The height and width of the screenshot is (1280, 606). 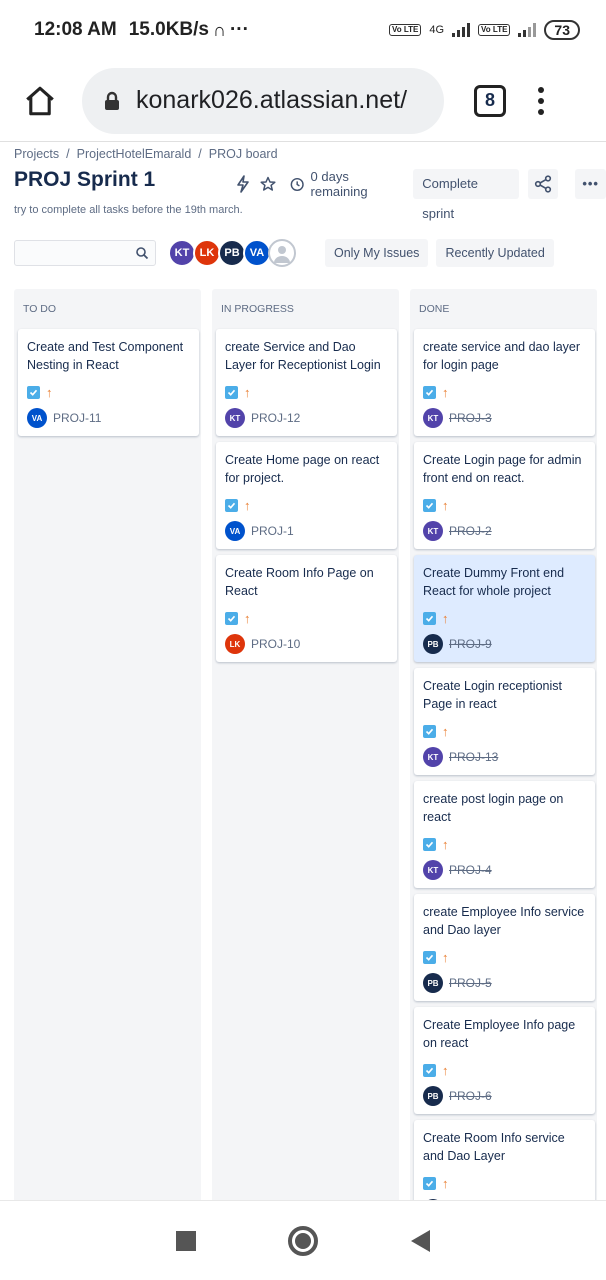 I want to click on avatar-initials: LK, so click(x=207, y=253).